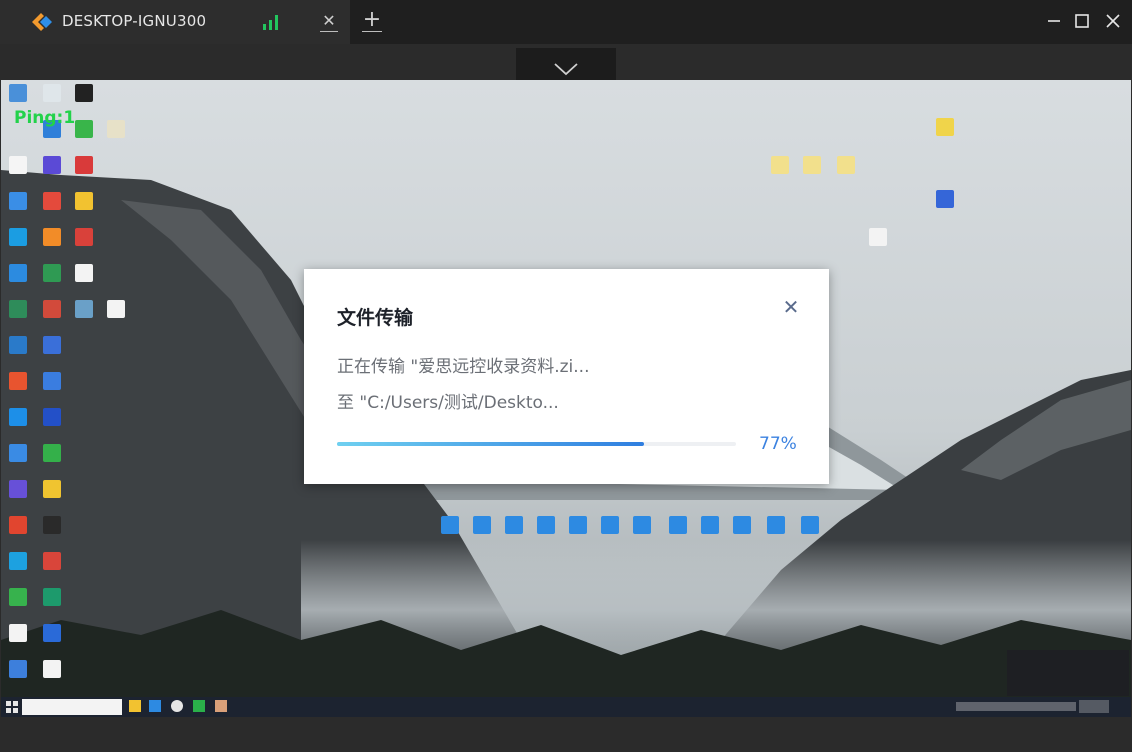 Image resolution: width=1132 pixels, height=752 pixels. What do you see at coordinates (12, 707) in the screenshot?
I see `windows-start-icon` at bounding box center [12, 707].